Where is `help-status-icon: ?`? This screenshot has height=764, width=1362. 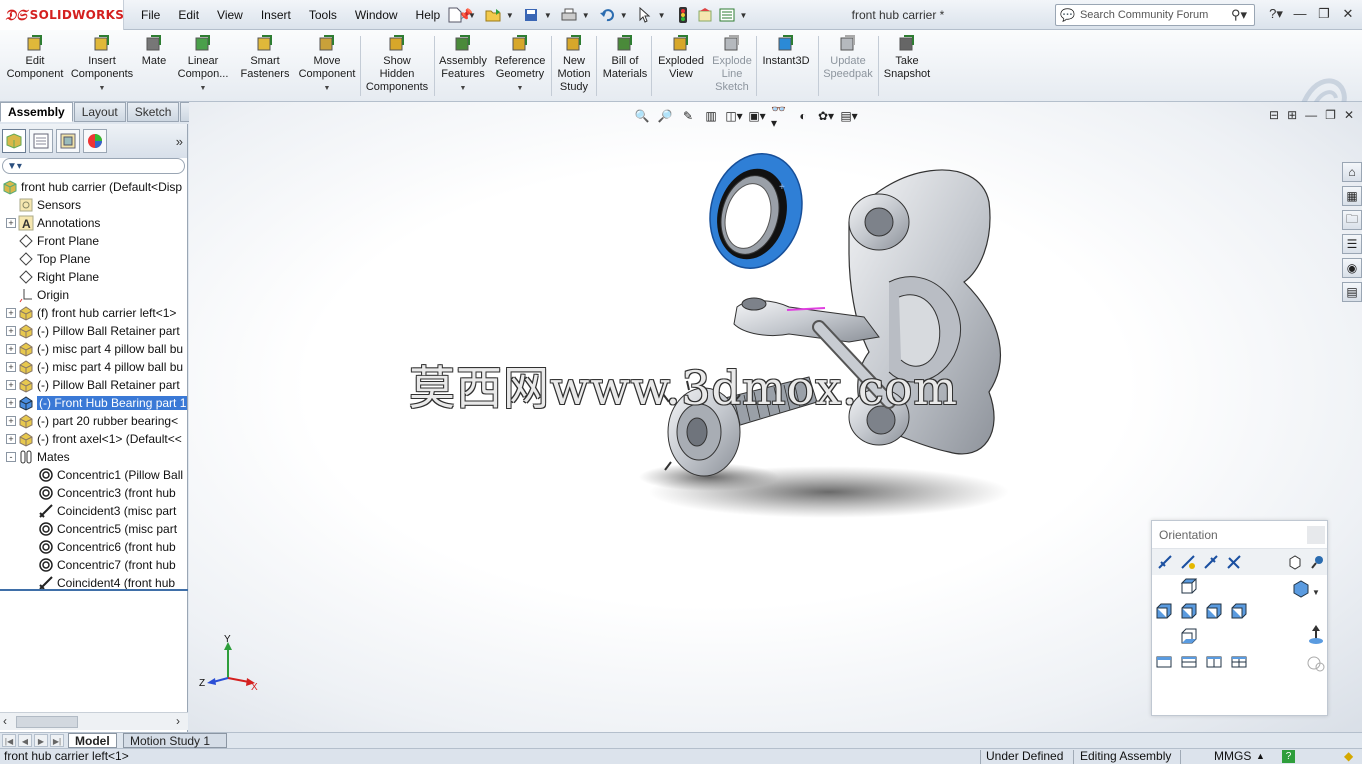
help-status-icon: ? is located at coordinates (1288, 756).